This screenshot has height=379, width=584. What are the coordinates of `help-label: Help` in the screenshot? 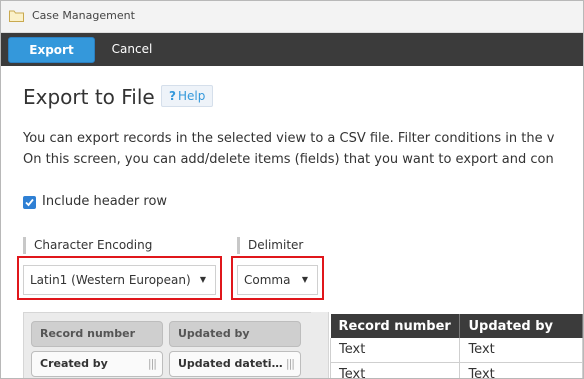 It's located at (191, 96).